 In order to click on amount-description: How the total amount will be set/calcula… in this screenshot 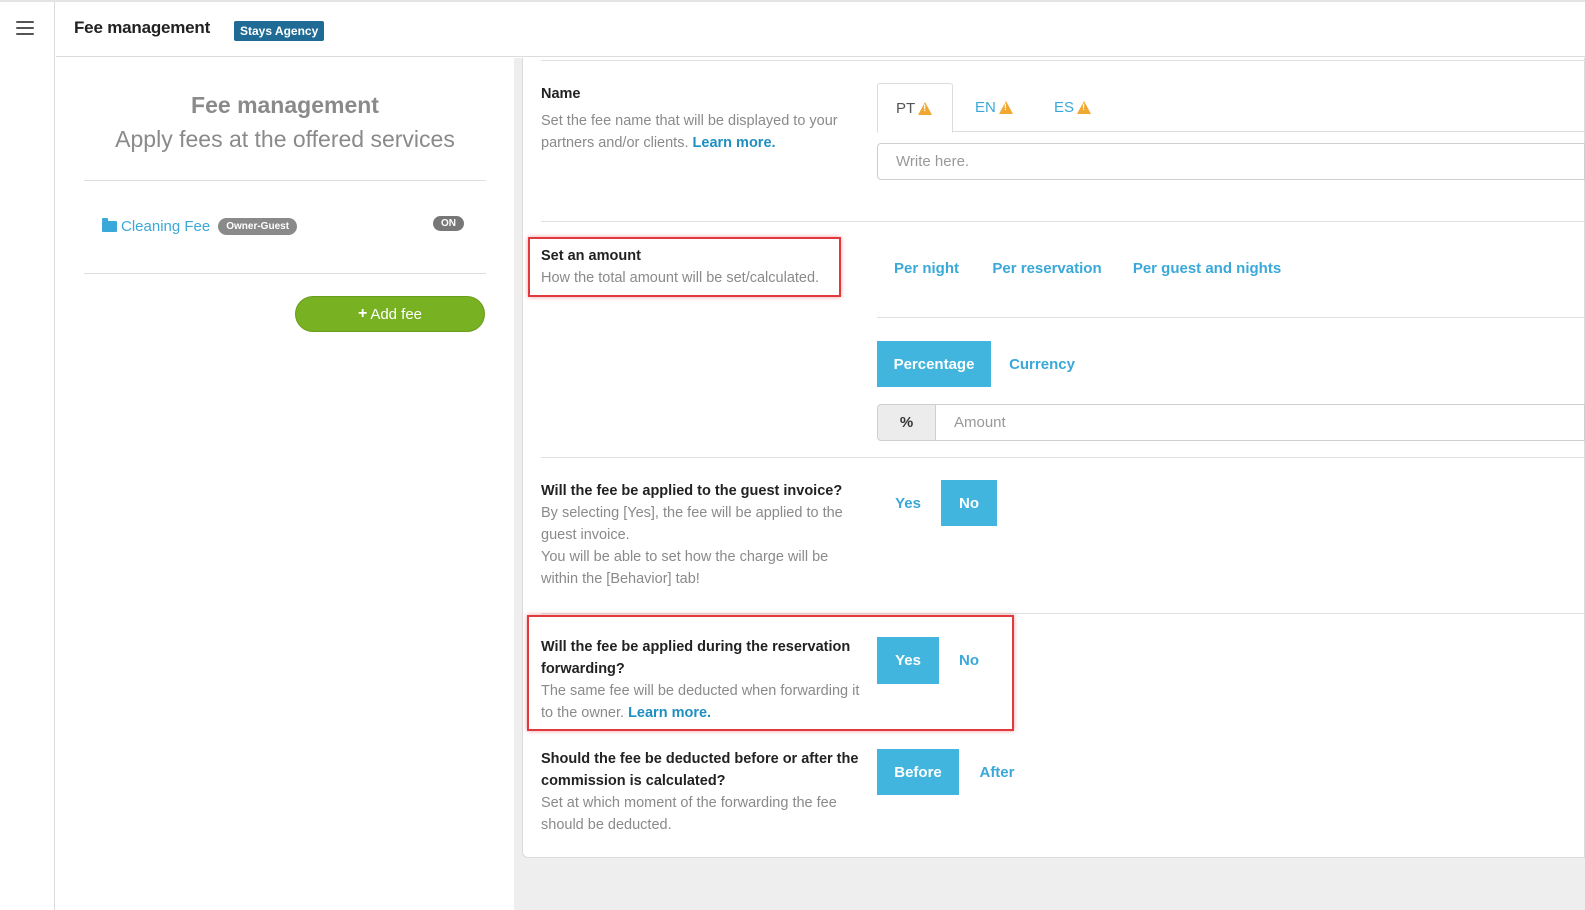, I will do `click(680, 278)`.